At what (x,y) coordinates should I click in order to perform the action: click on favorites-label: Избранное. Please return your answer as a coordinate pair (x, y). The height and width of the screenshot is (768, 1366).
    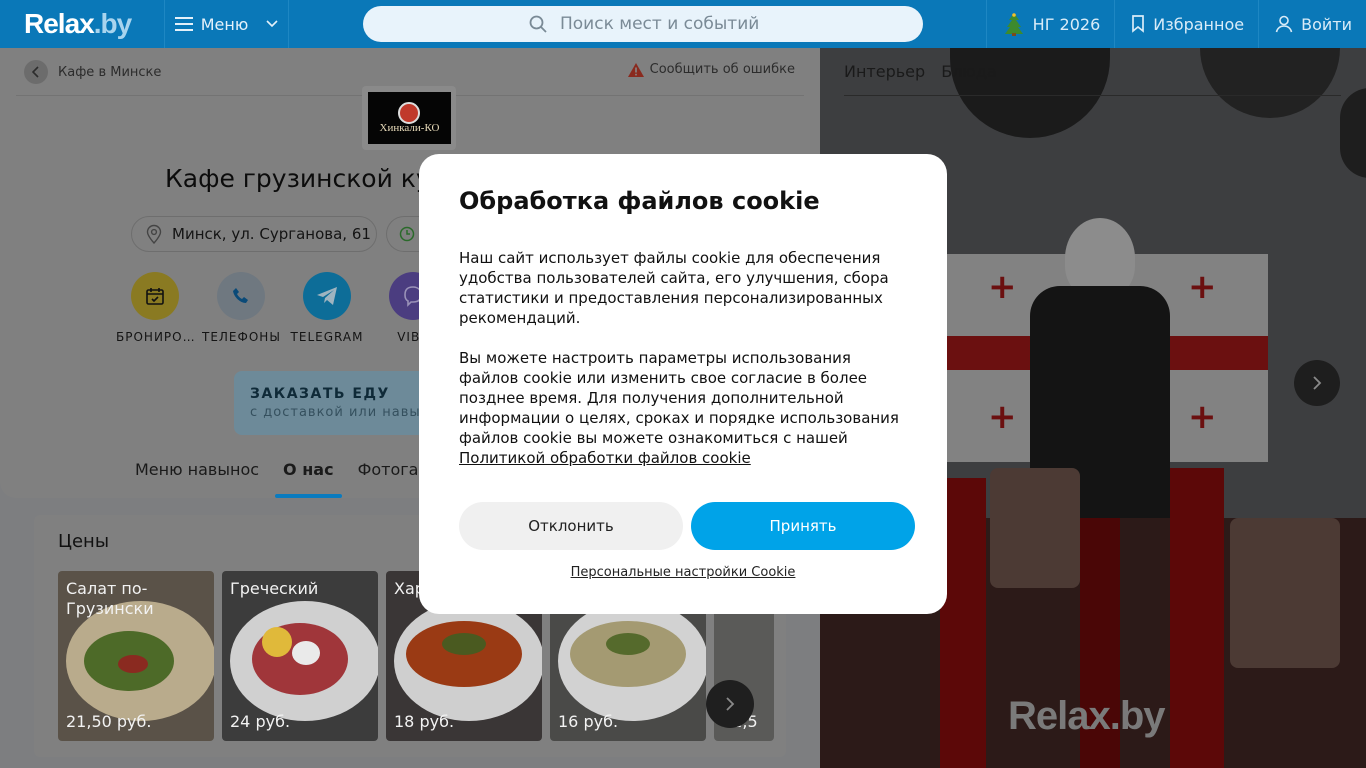
    Looking at the image, I should click on (1199, 24).